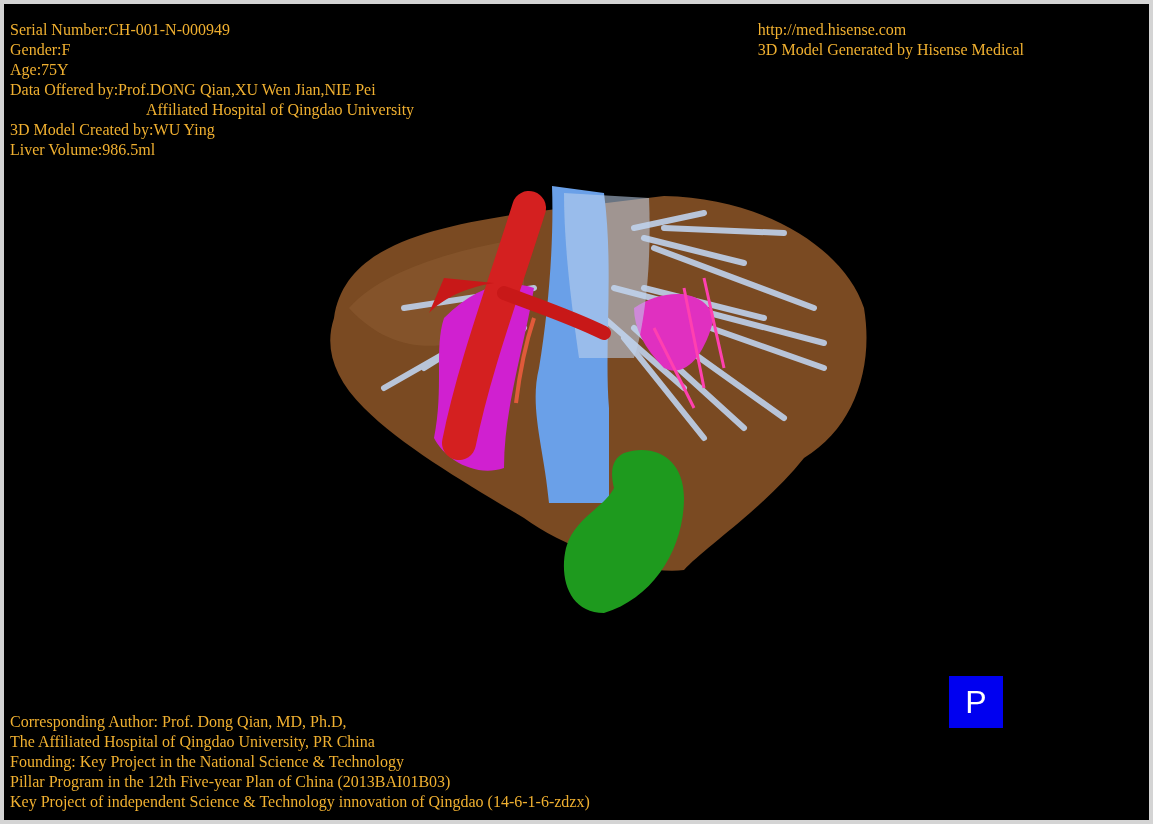 This screenshot has height=824, width=1153. What do you see at coordinates (40, 50) in the screenshot?
I see `info-text: Gender:F` at bounding box center [40, 50].